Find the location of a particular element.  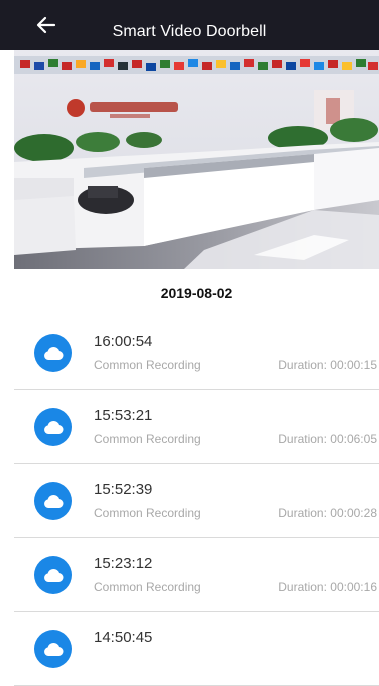

recording-time: 15:52:39 is located at coordinates (123, 489).